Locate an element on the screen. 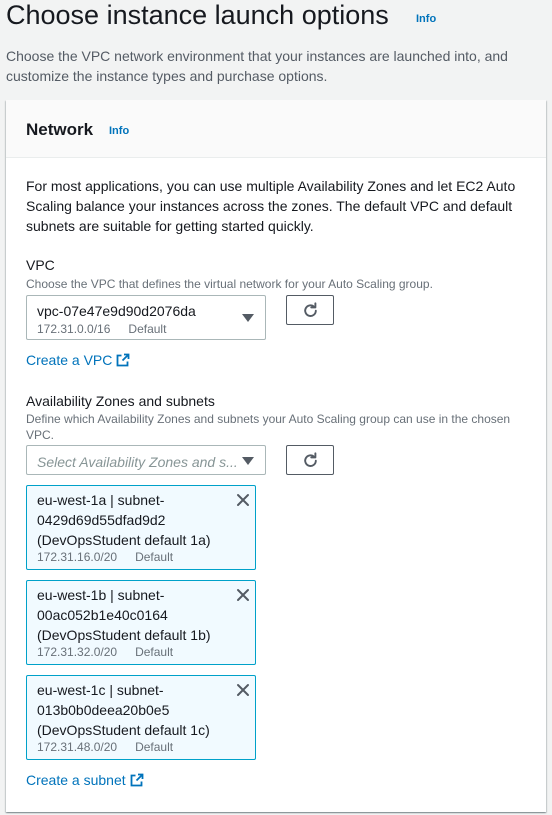  subnet-cidr: 172.31.16.0/20 is located at coordinates (77, 557).